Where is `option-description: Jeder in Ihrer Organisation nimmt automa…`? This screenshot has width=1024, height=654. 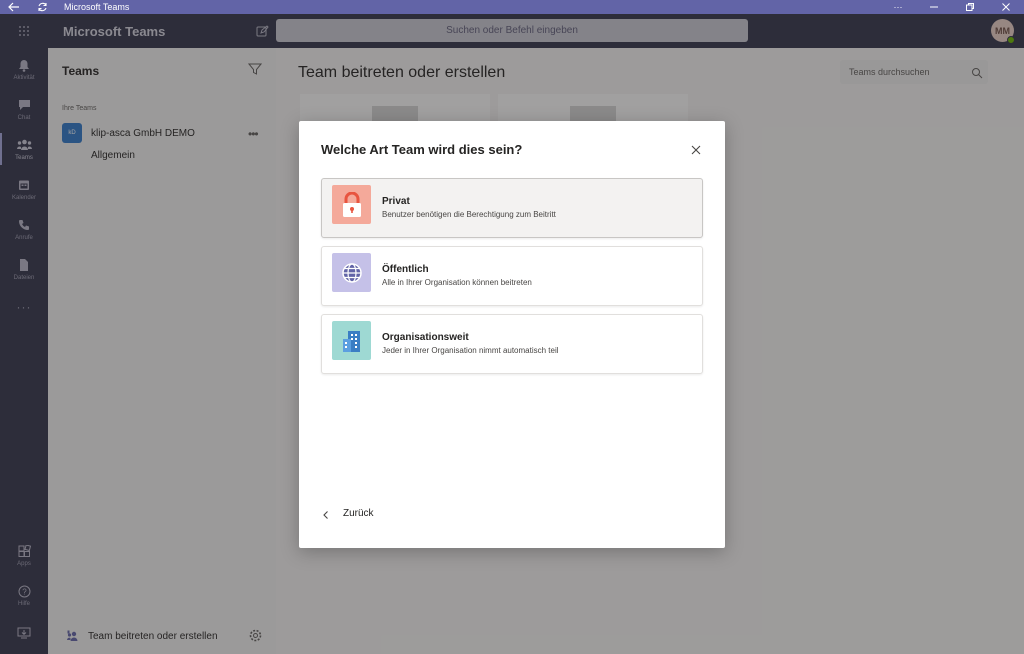
option-description: Jeder in Ihrer Organisation nimmt automa… is located at coordinates (470, 350).